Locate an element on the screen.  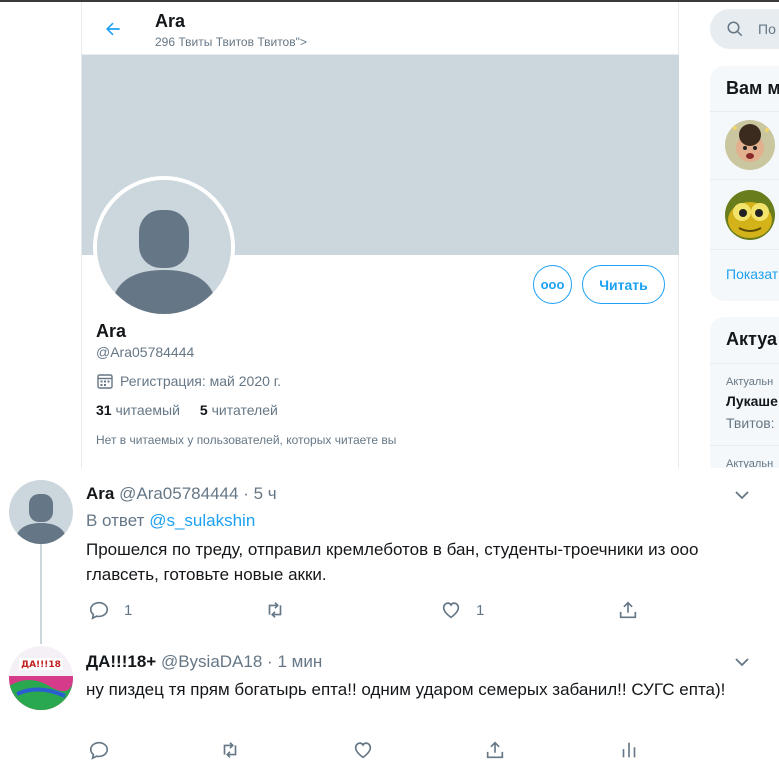
profile-name: Ara is located at coordinates (111, 331).